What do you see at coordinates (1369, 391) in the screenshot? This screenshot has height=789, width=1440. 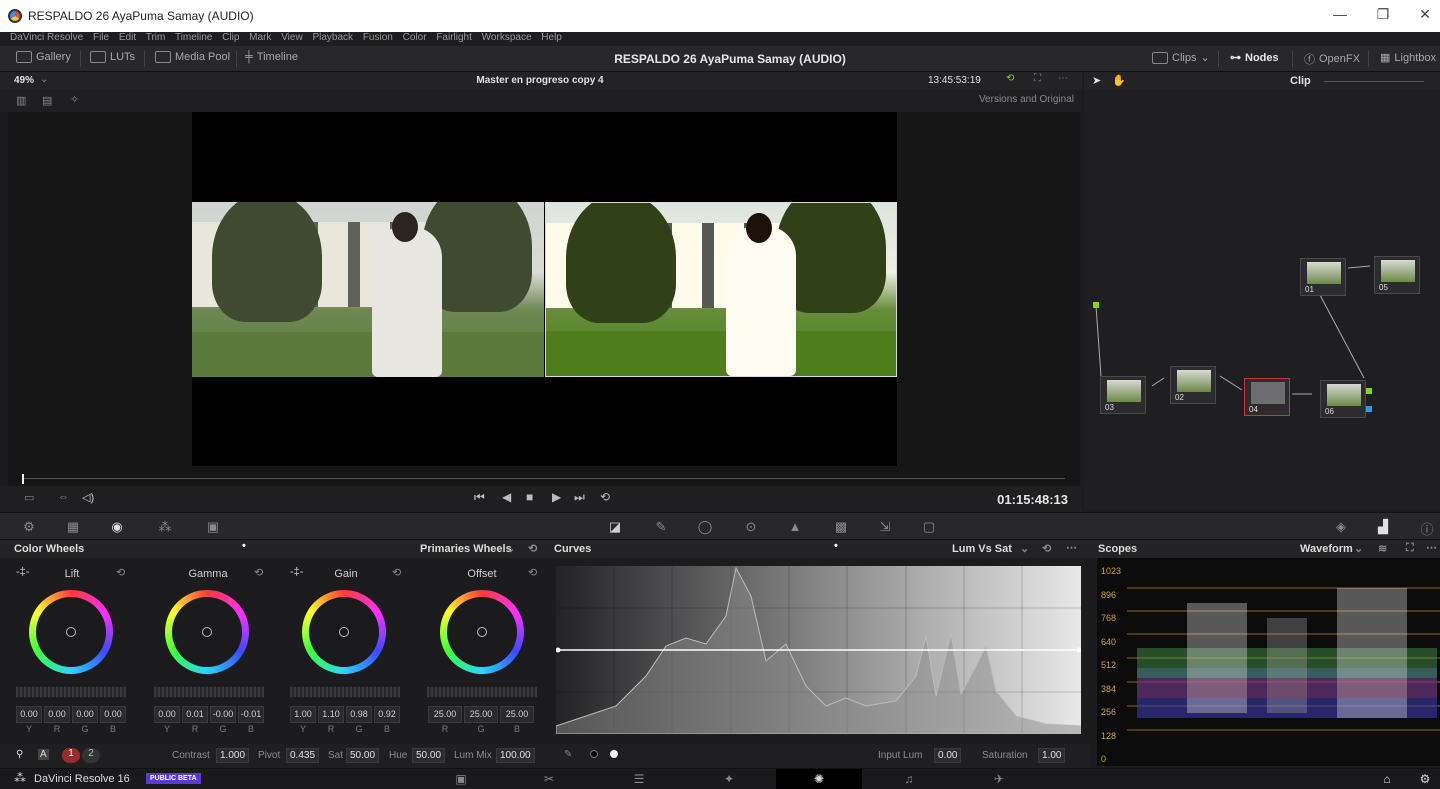 I see `output-dot` at bounding box center [1369, 391].